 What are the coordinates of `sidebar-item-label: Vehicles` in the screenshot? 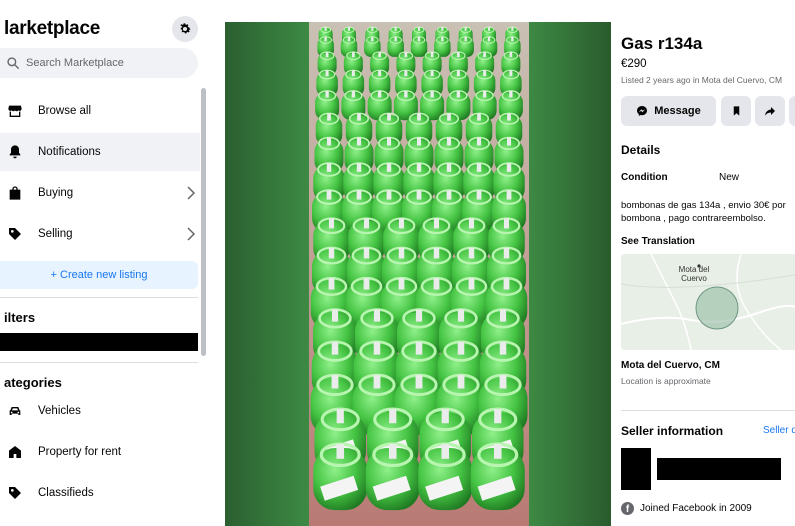 It's located at (59, 411).